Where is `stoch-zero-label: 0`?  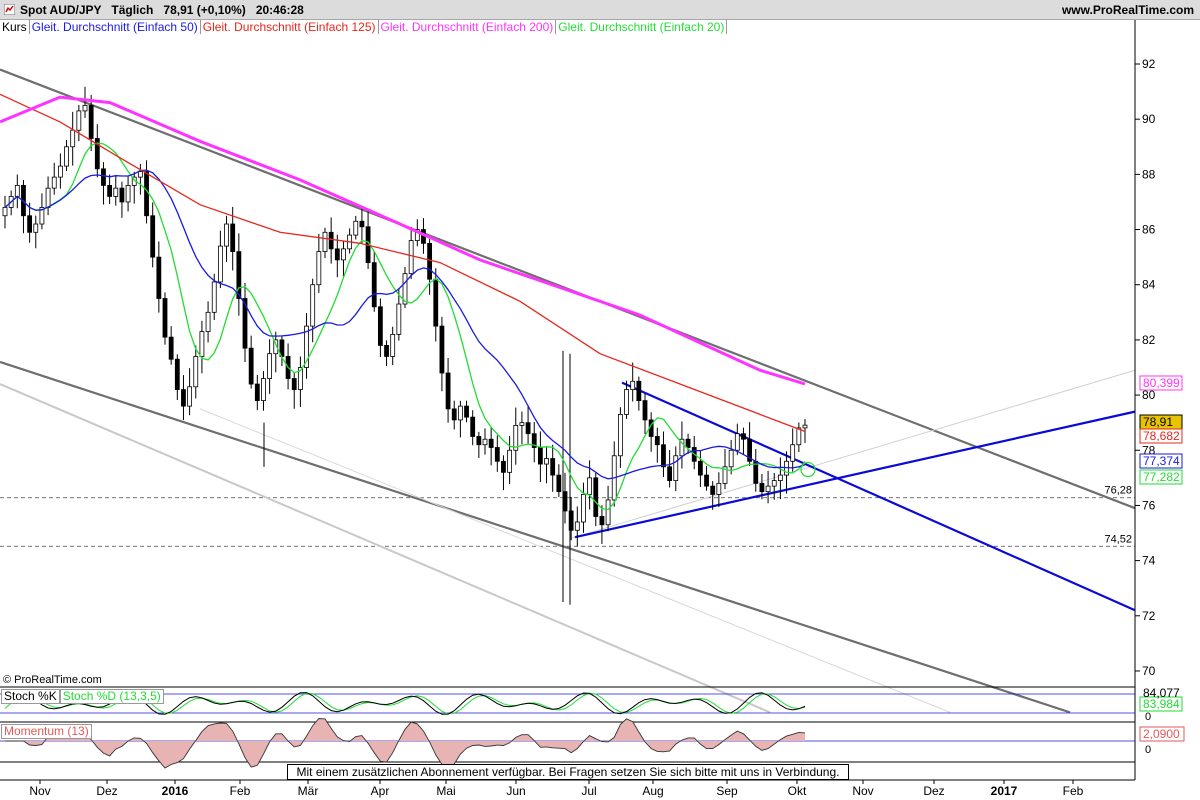 stoch-zero-label: 0 is located at coordinates (1148, 717).